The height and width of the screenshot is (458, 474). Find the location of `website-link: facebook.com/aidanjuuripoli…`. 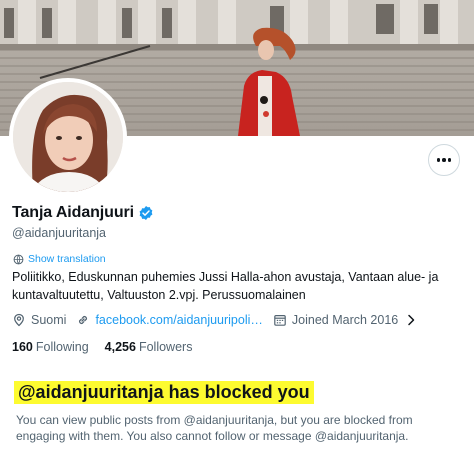

website-link: facebook.com/aidanjuuripoli… is located at coordinates (178, 320).